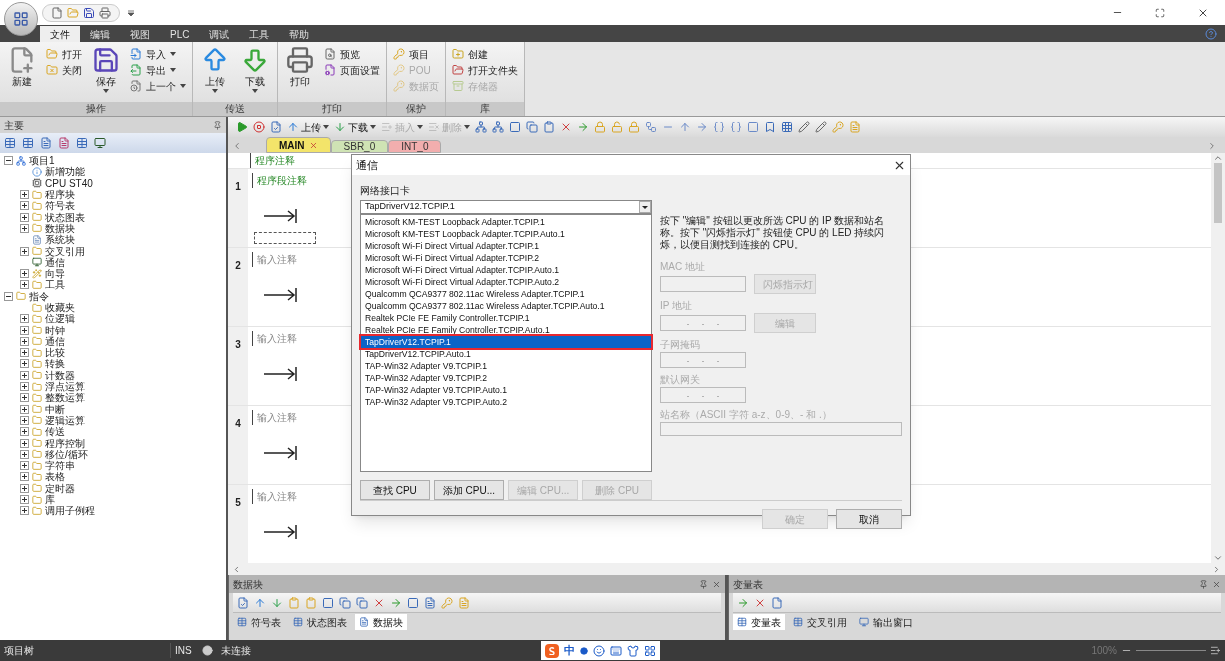  Describe the element at coordinates (1218, 558) in the screenshot. I see `scroll-down-icon` at that location.